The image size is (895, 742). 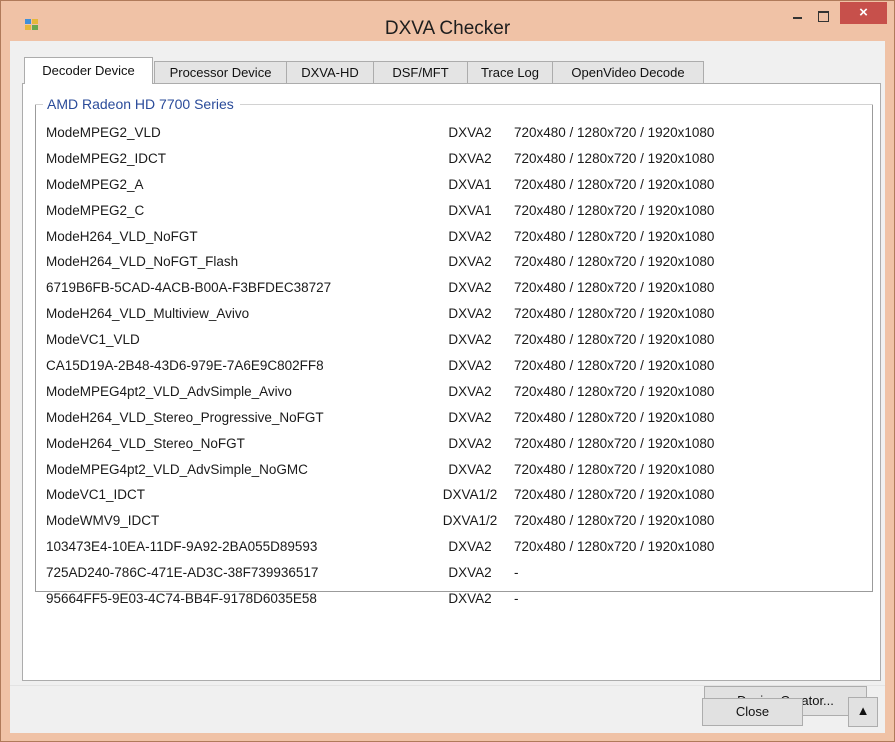 I want to click on maximize-button, so click(x=823, y=15).